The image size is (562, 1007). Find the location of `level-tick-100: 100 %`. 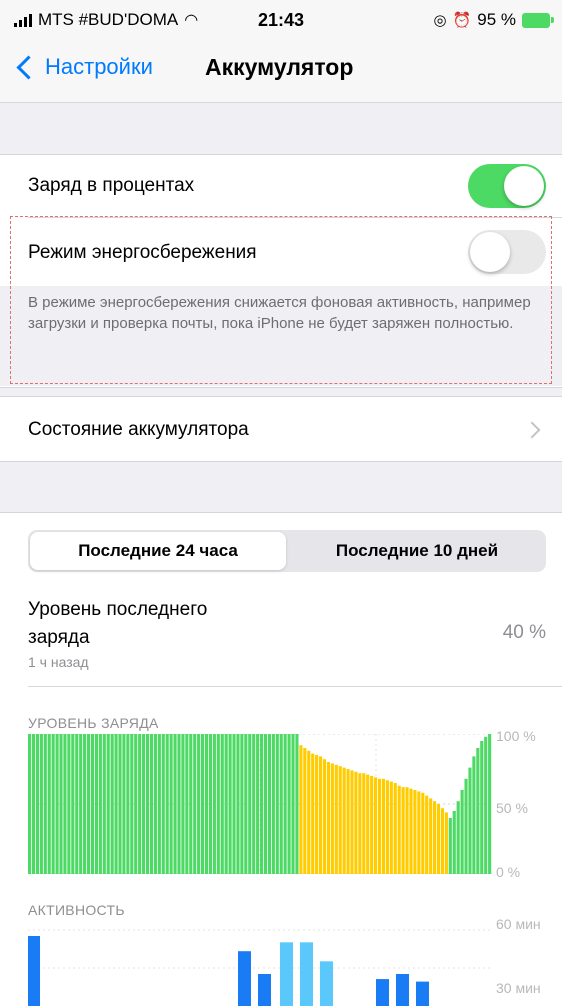

level-tick-100: 100 % is located at coordinates (516, 736).